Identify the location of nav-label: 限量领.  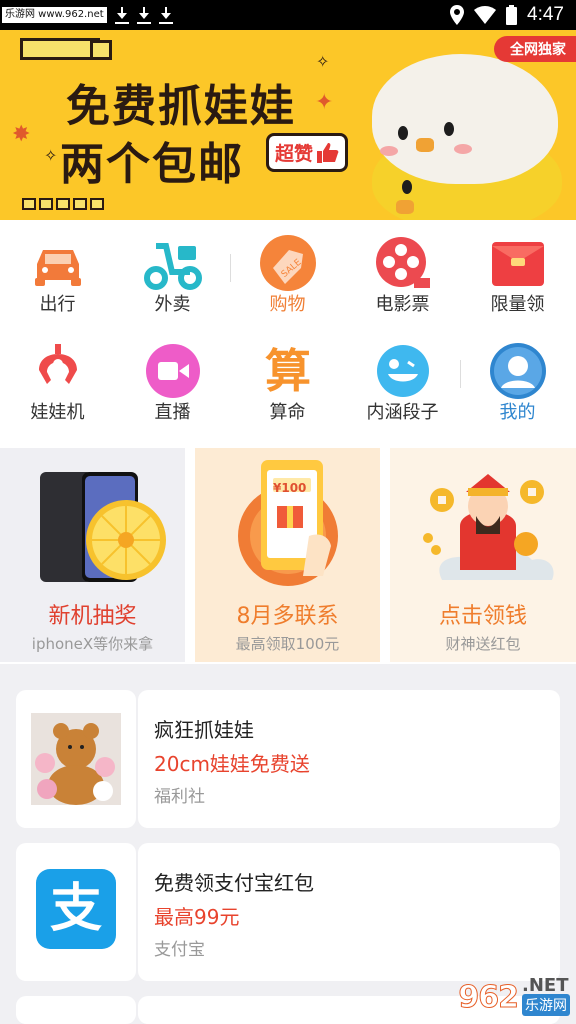
(517, 304).